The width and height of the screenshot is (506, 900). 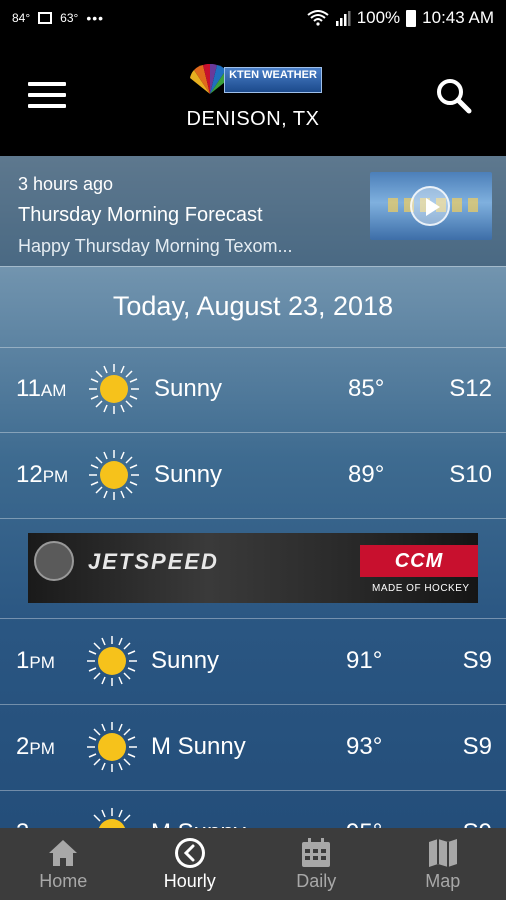 What do you see at coordinates (45, 18) in the screenshot?
I see `image-icon` at bounding box center [45, 18].